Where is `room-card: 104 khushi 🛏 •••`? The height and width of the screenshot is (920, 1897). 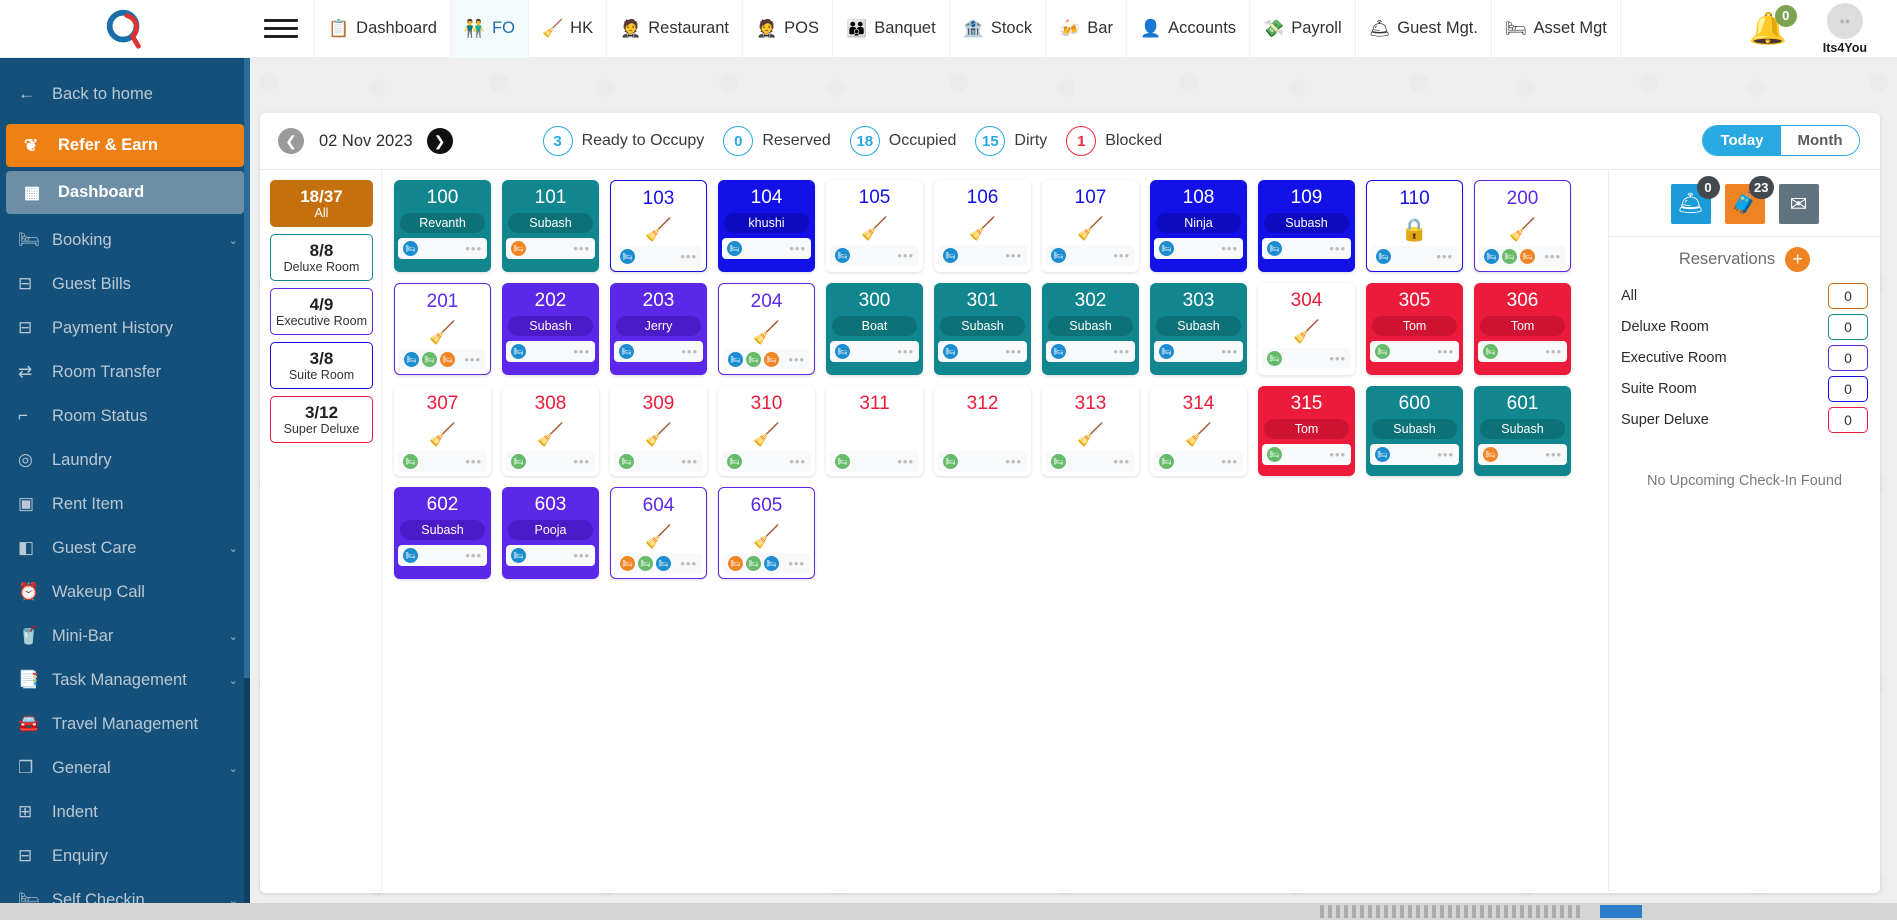
room-card: 104 khushi 🛏 ••• is located at coordinates (766, 226).